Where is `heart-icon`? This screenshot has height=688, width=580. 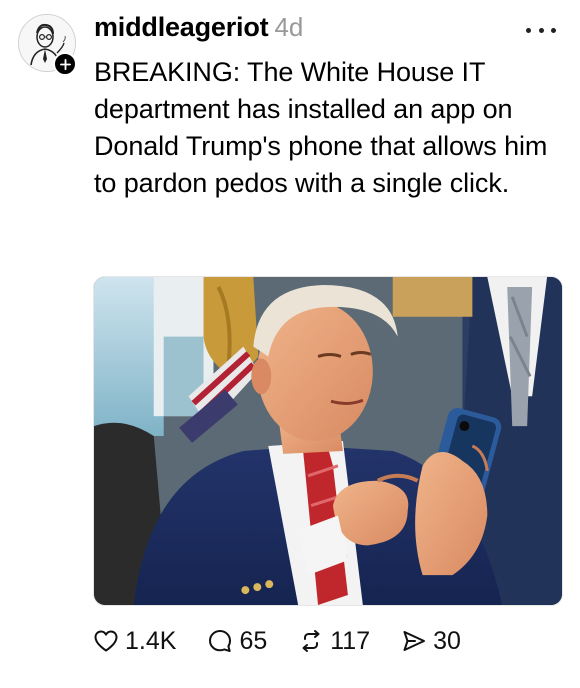
heart-icon is located at coordinates (106, 641).